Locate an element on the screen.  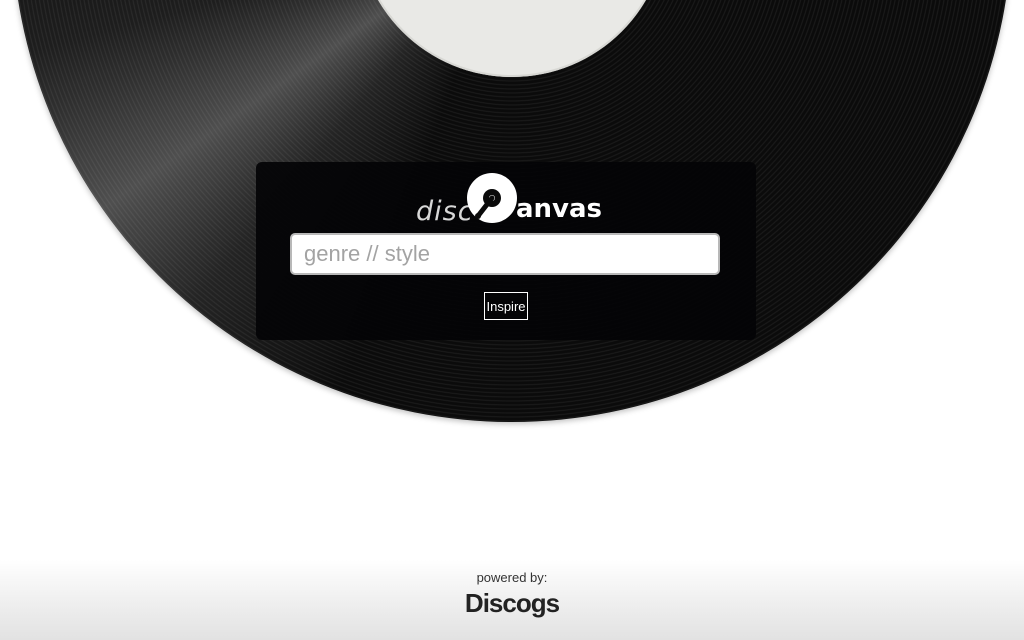
search-panel: disc anvas Inspire is located at coordinates (506, 251).